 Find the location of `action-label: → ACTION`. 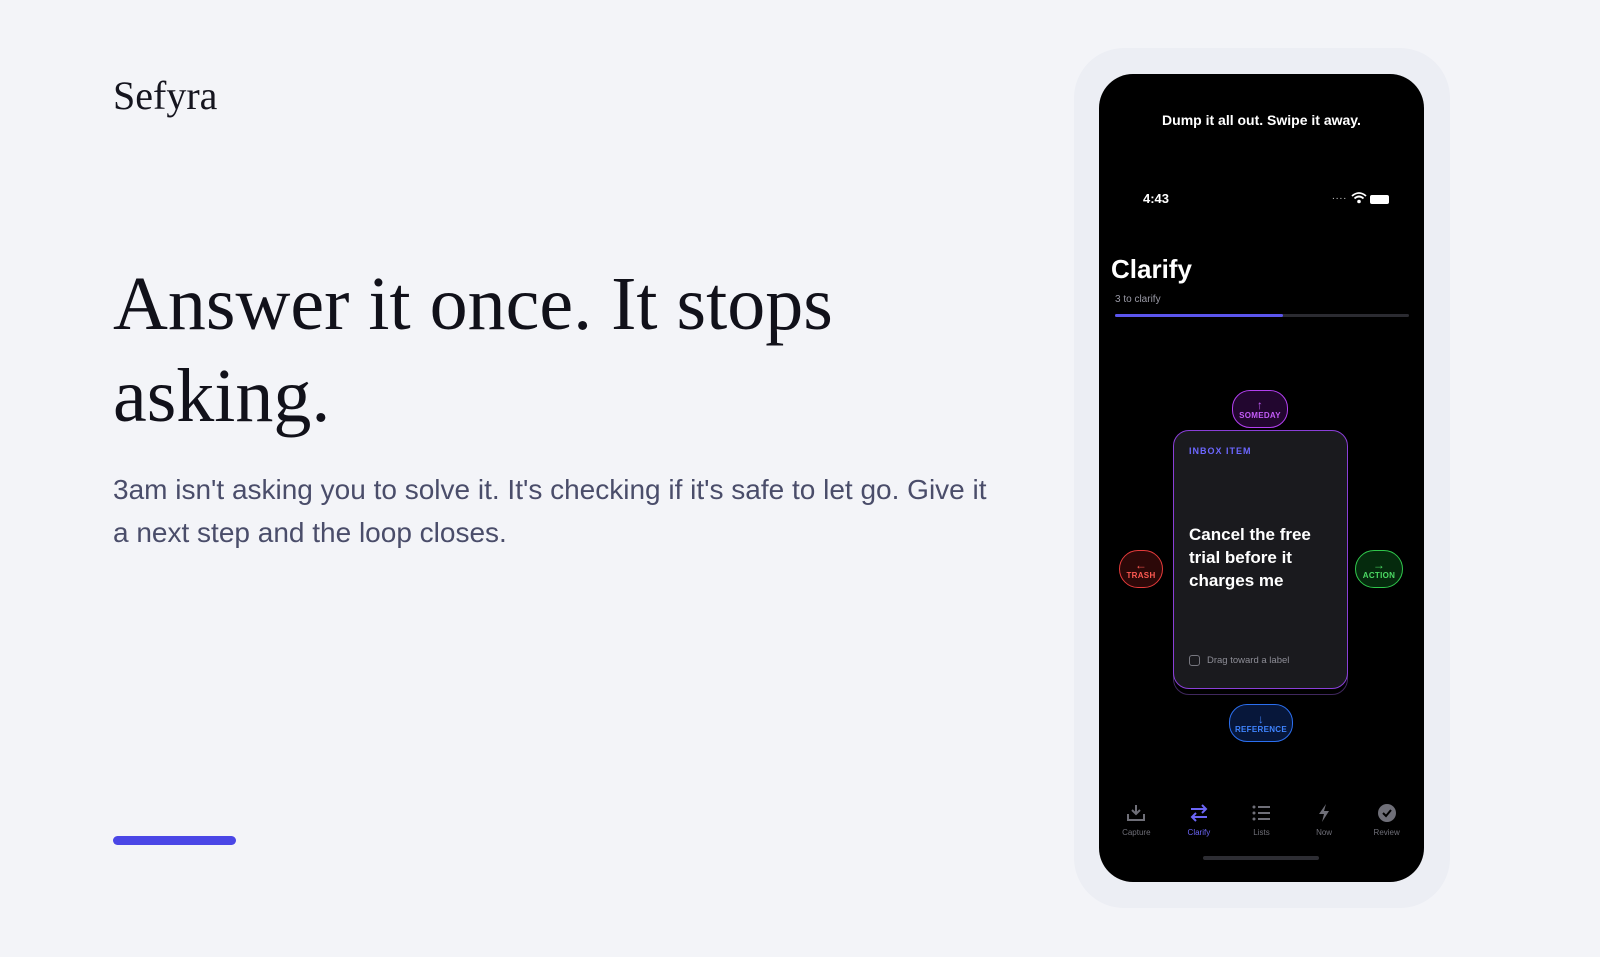

action-label: → ACTION is located at coordinates (1379, 569).